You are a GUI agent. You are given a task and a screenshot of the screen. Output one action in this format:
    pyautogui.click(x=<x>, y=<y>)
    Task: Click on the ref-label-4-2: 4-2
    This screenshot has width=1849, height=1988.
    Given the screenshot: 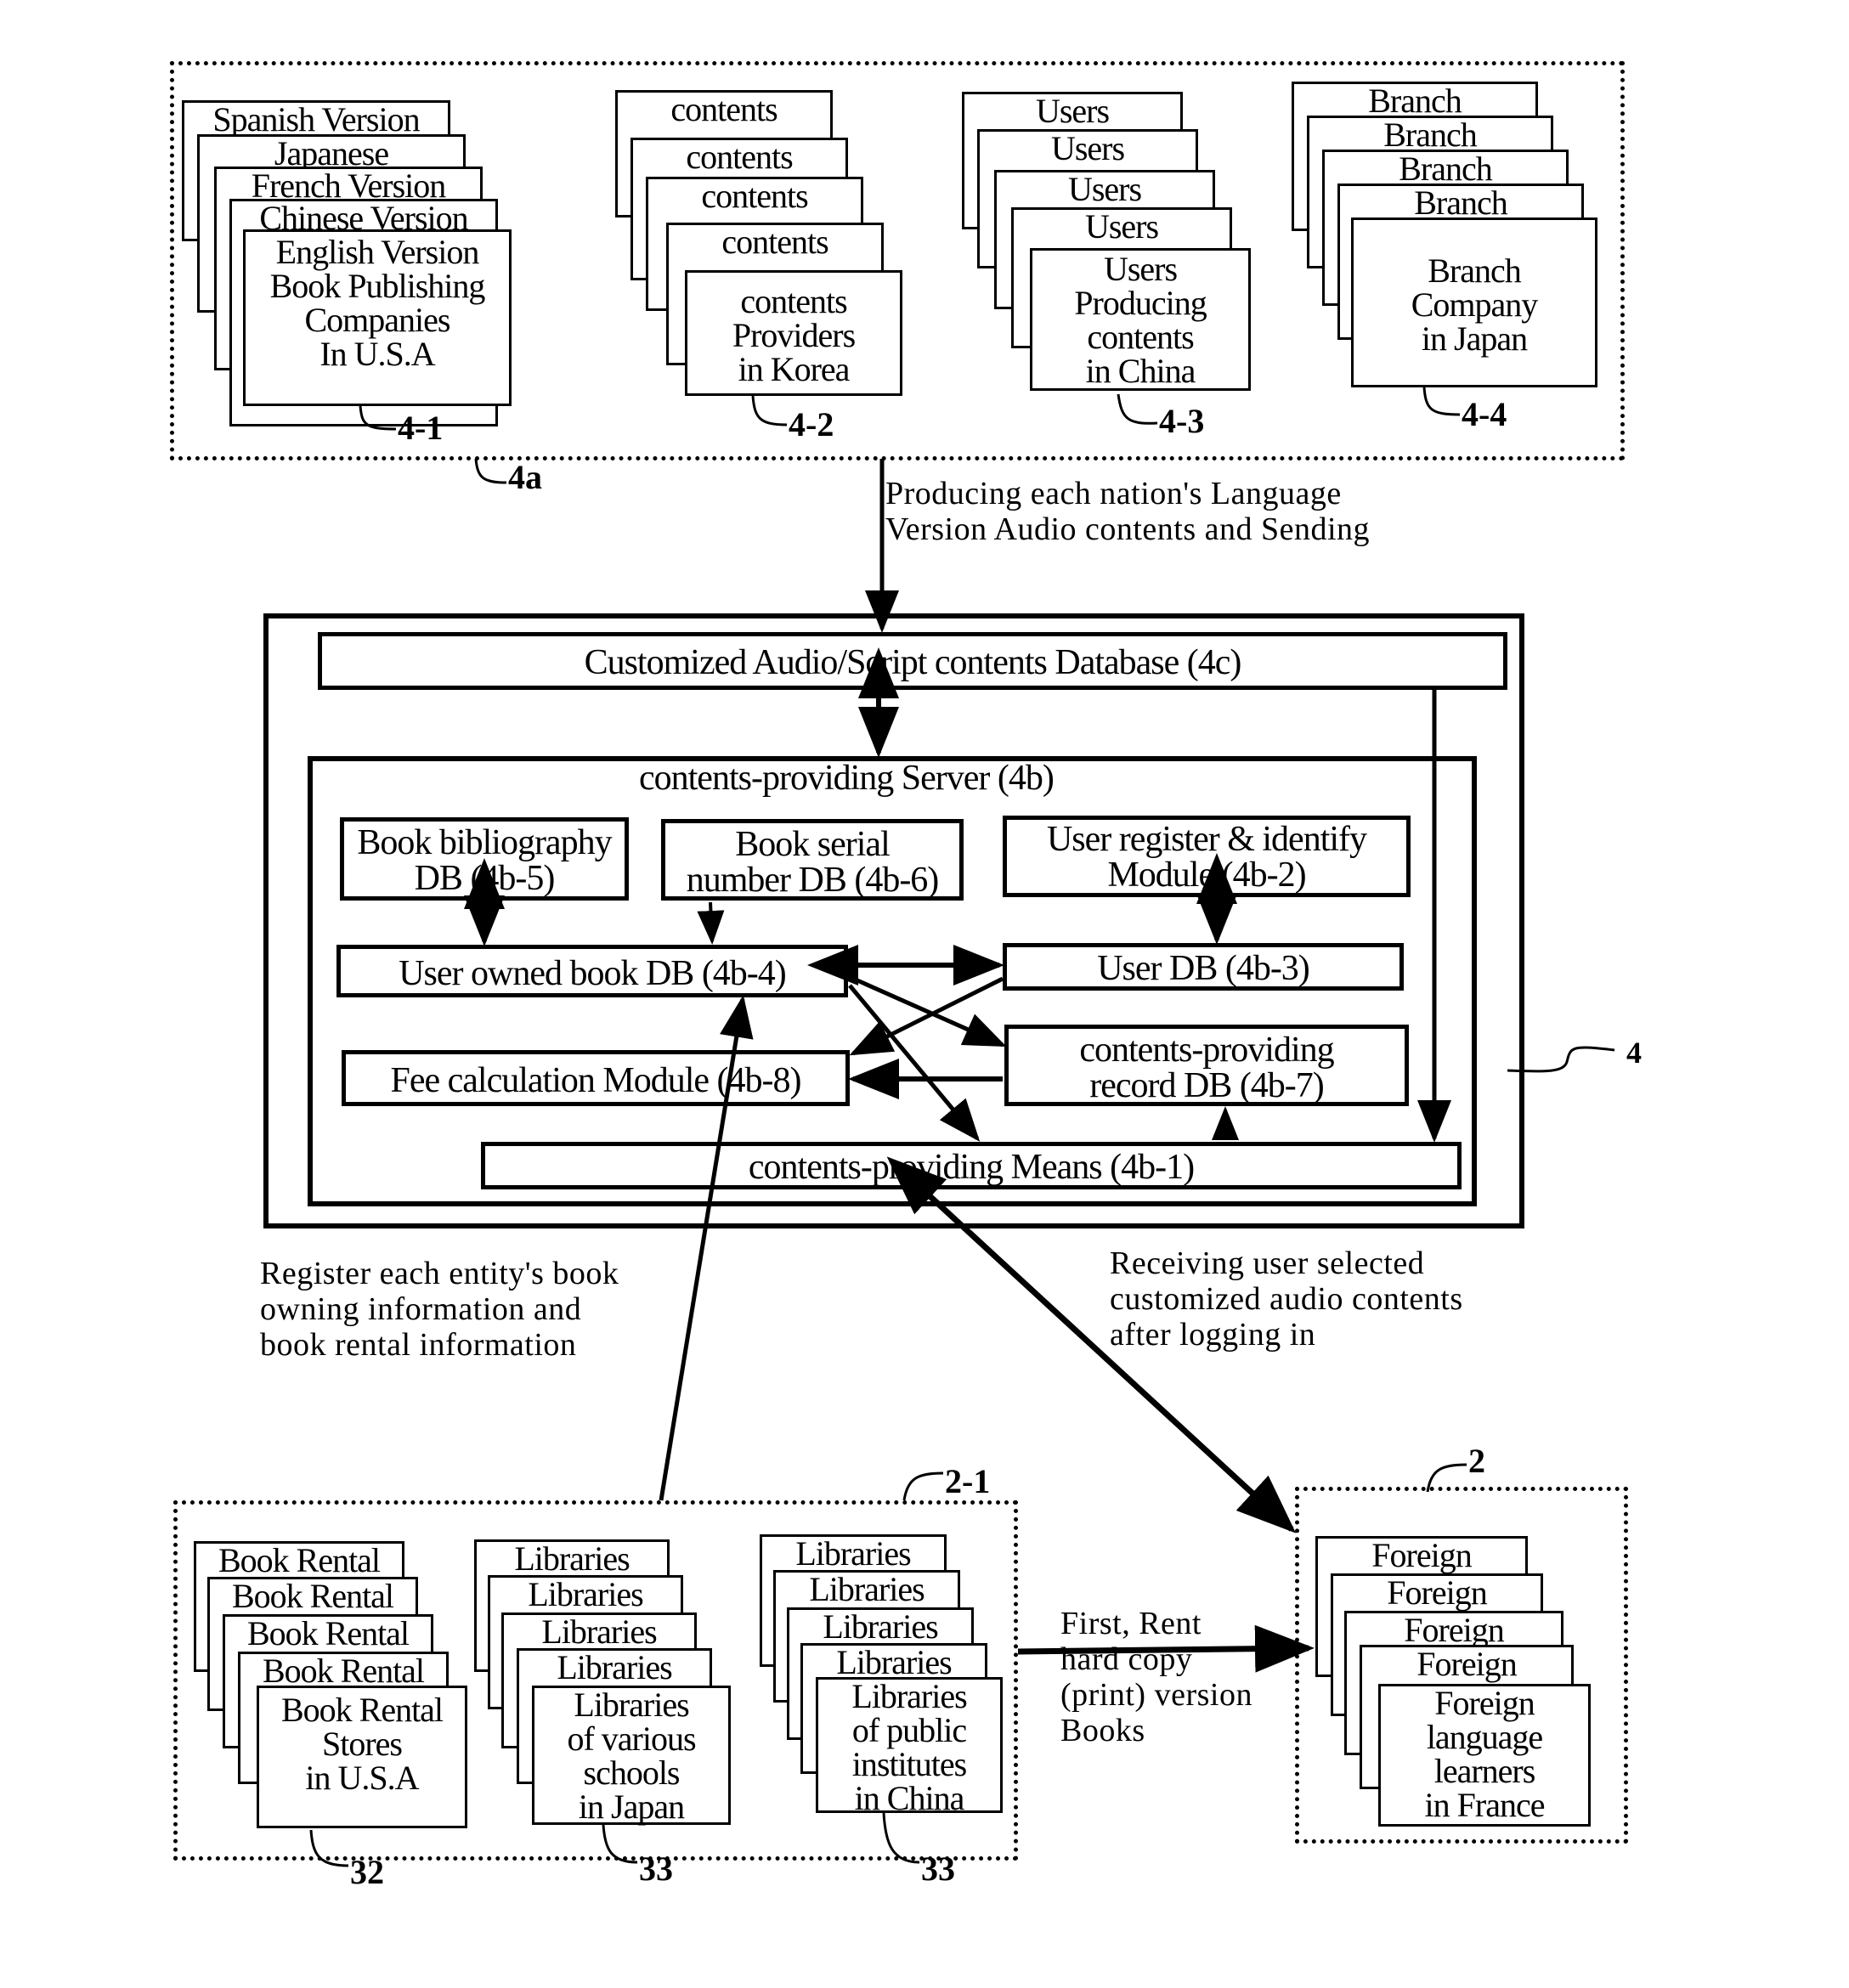 What is the action you would take?
    pyautogui.click(x=811, y=424)
    